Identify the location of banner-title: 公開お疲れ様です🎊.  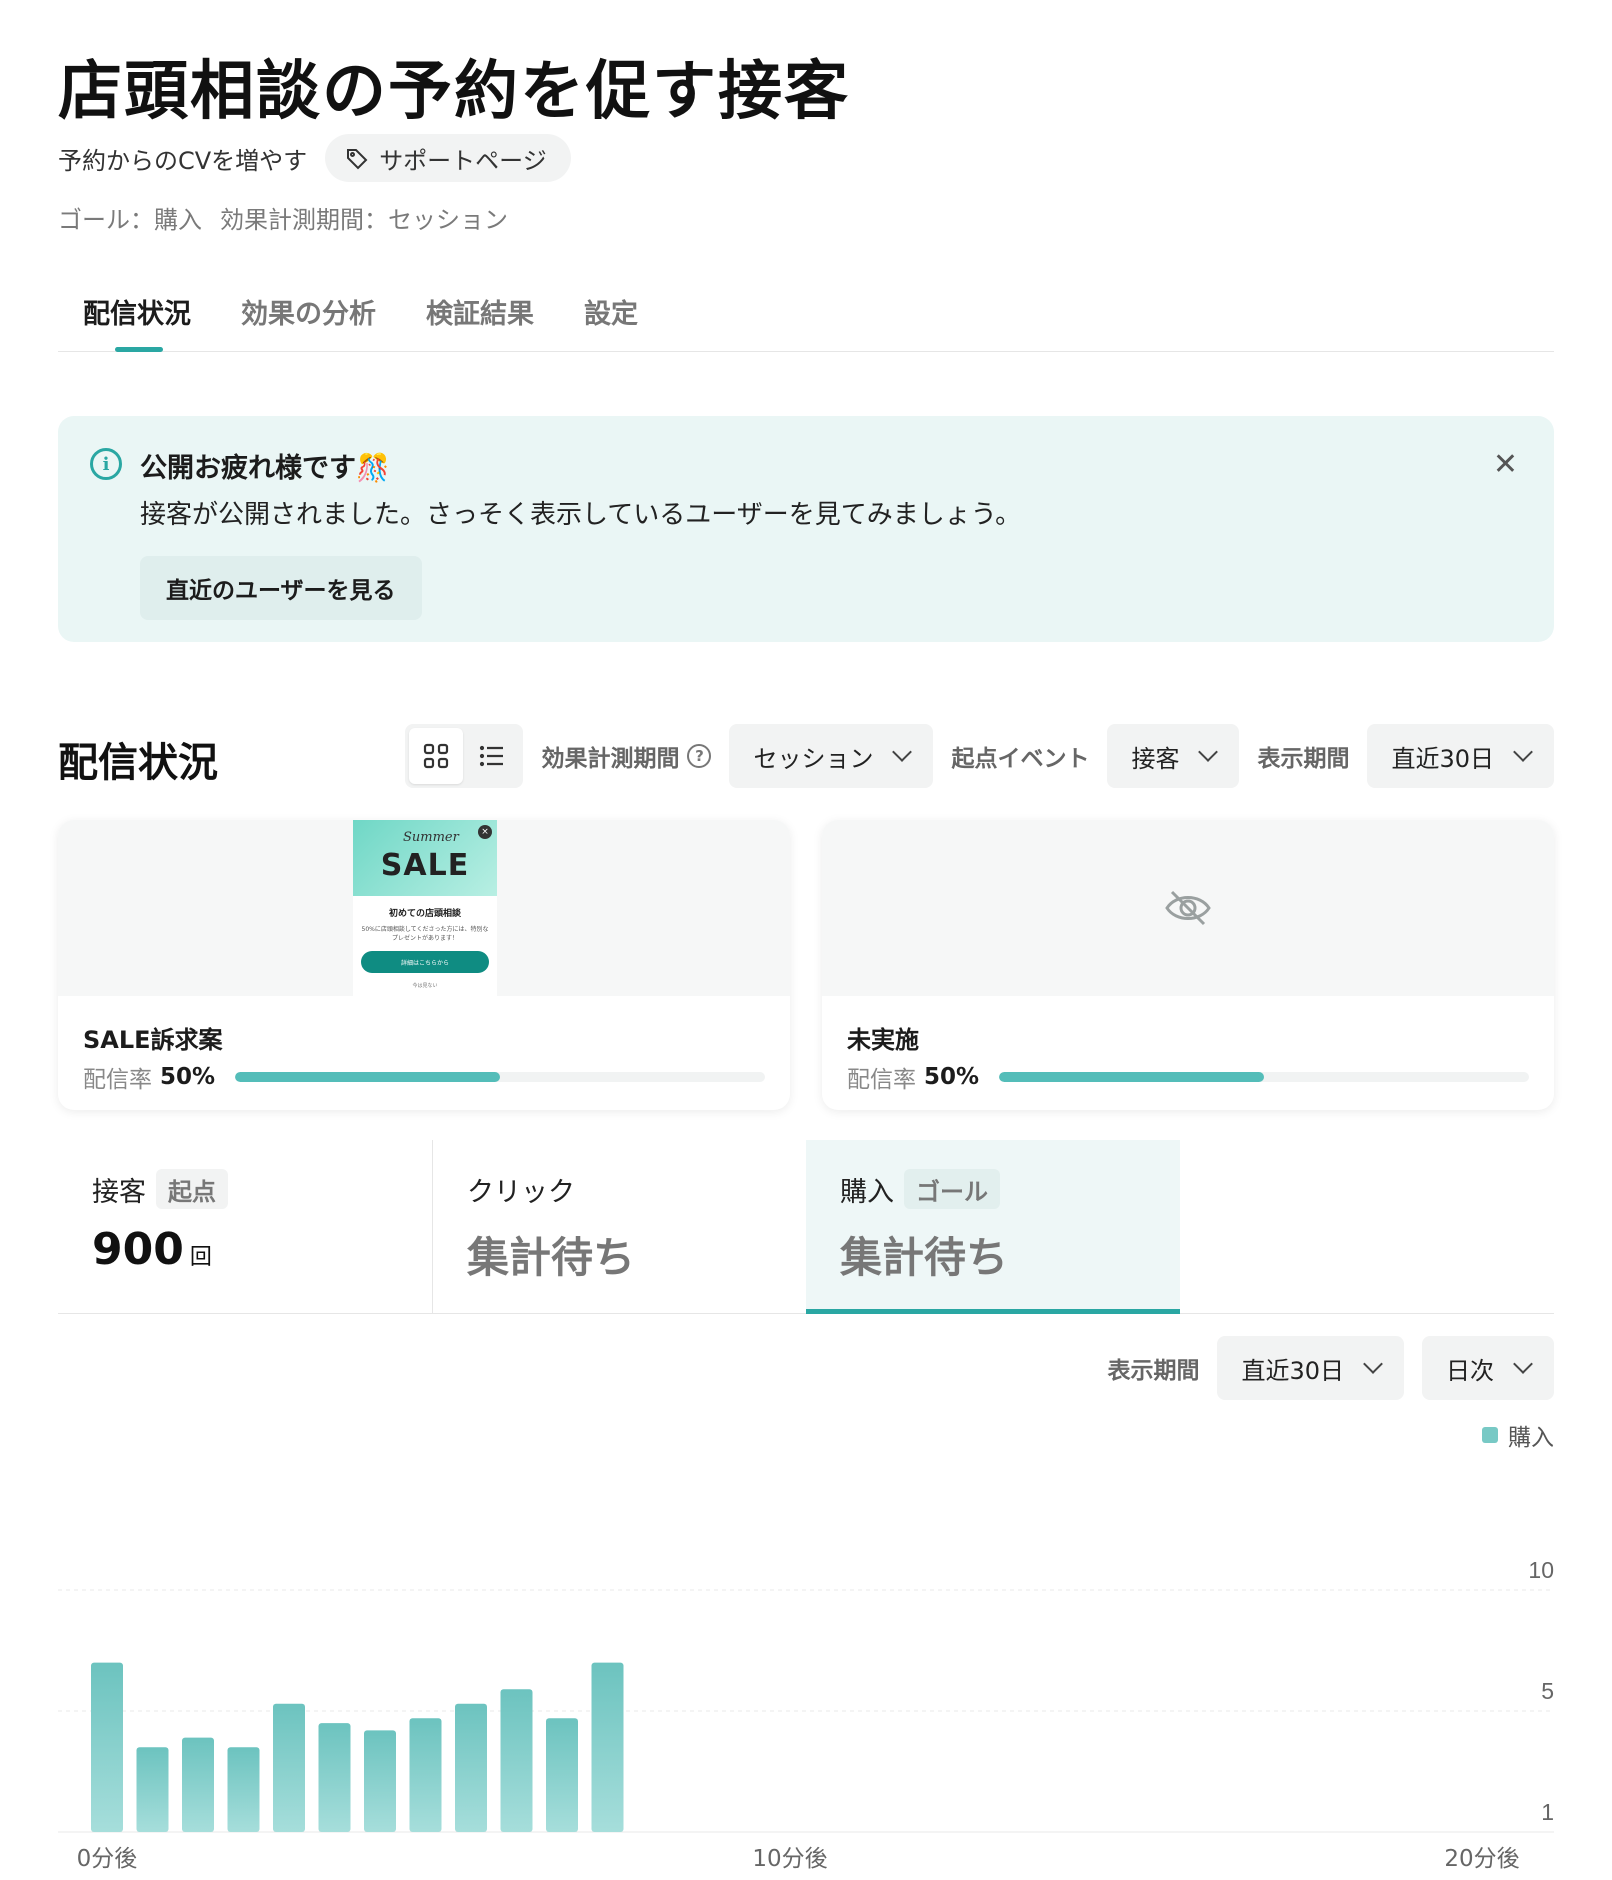
(265, 468).